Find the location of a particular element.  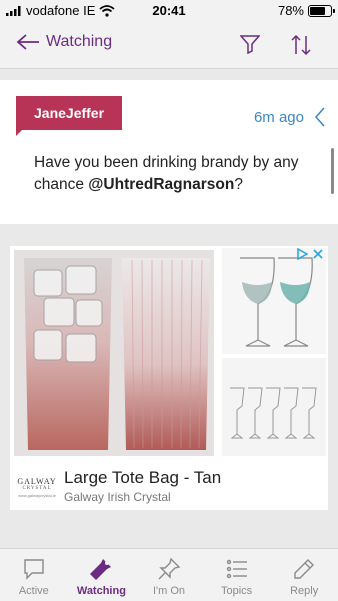

author-badge: JaneJeffer is located at coordinates (69, 113).